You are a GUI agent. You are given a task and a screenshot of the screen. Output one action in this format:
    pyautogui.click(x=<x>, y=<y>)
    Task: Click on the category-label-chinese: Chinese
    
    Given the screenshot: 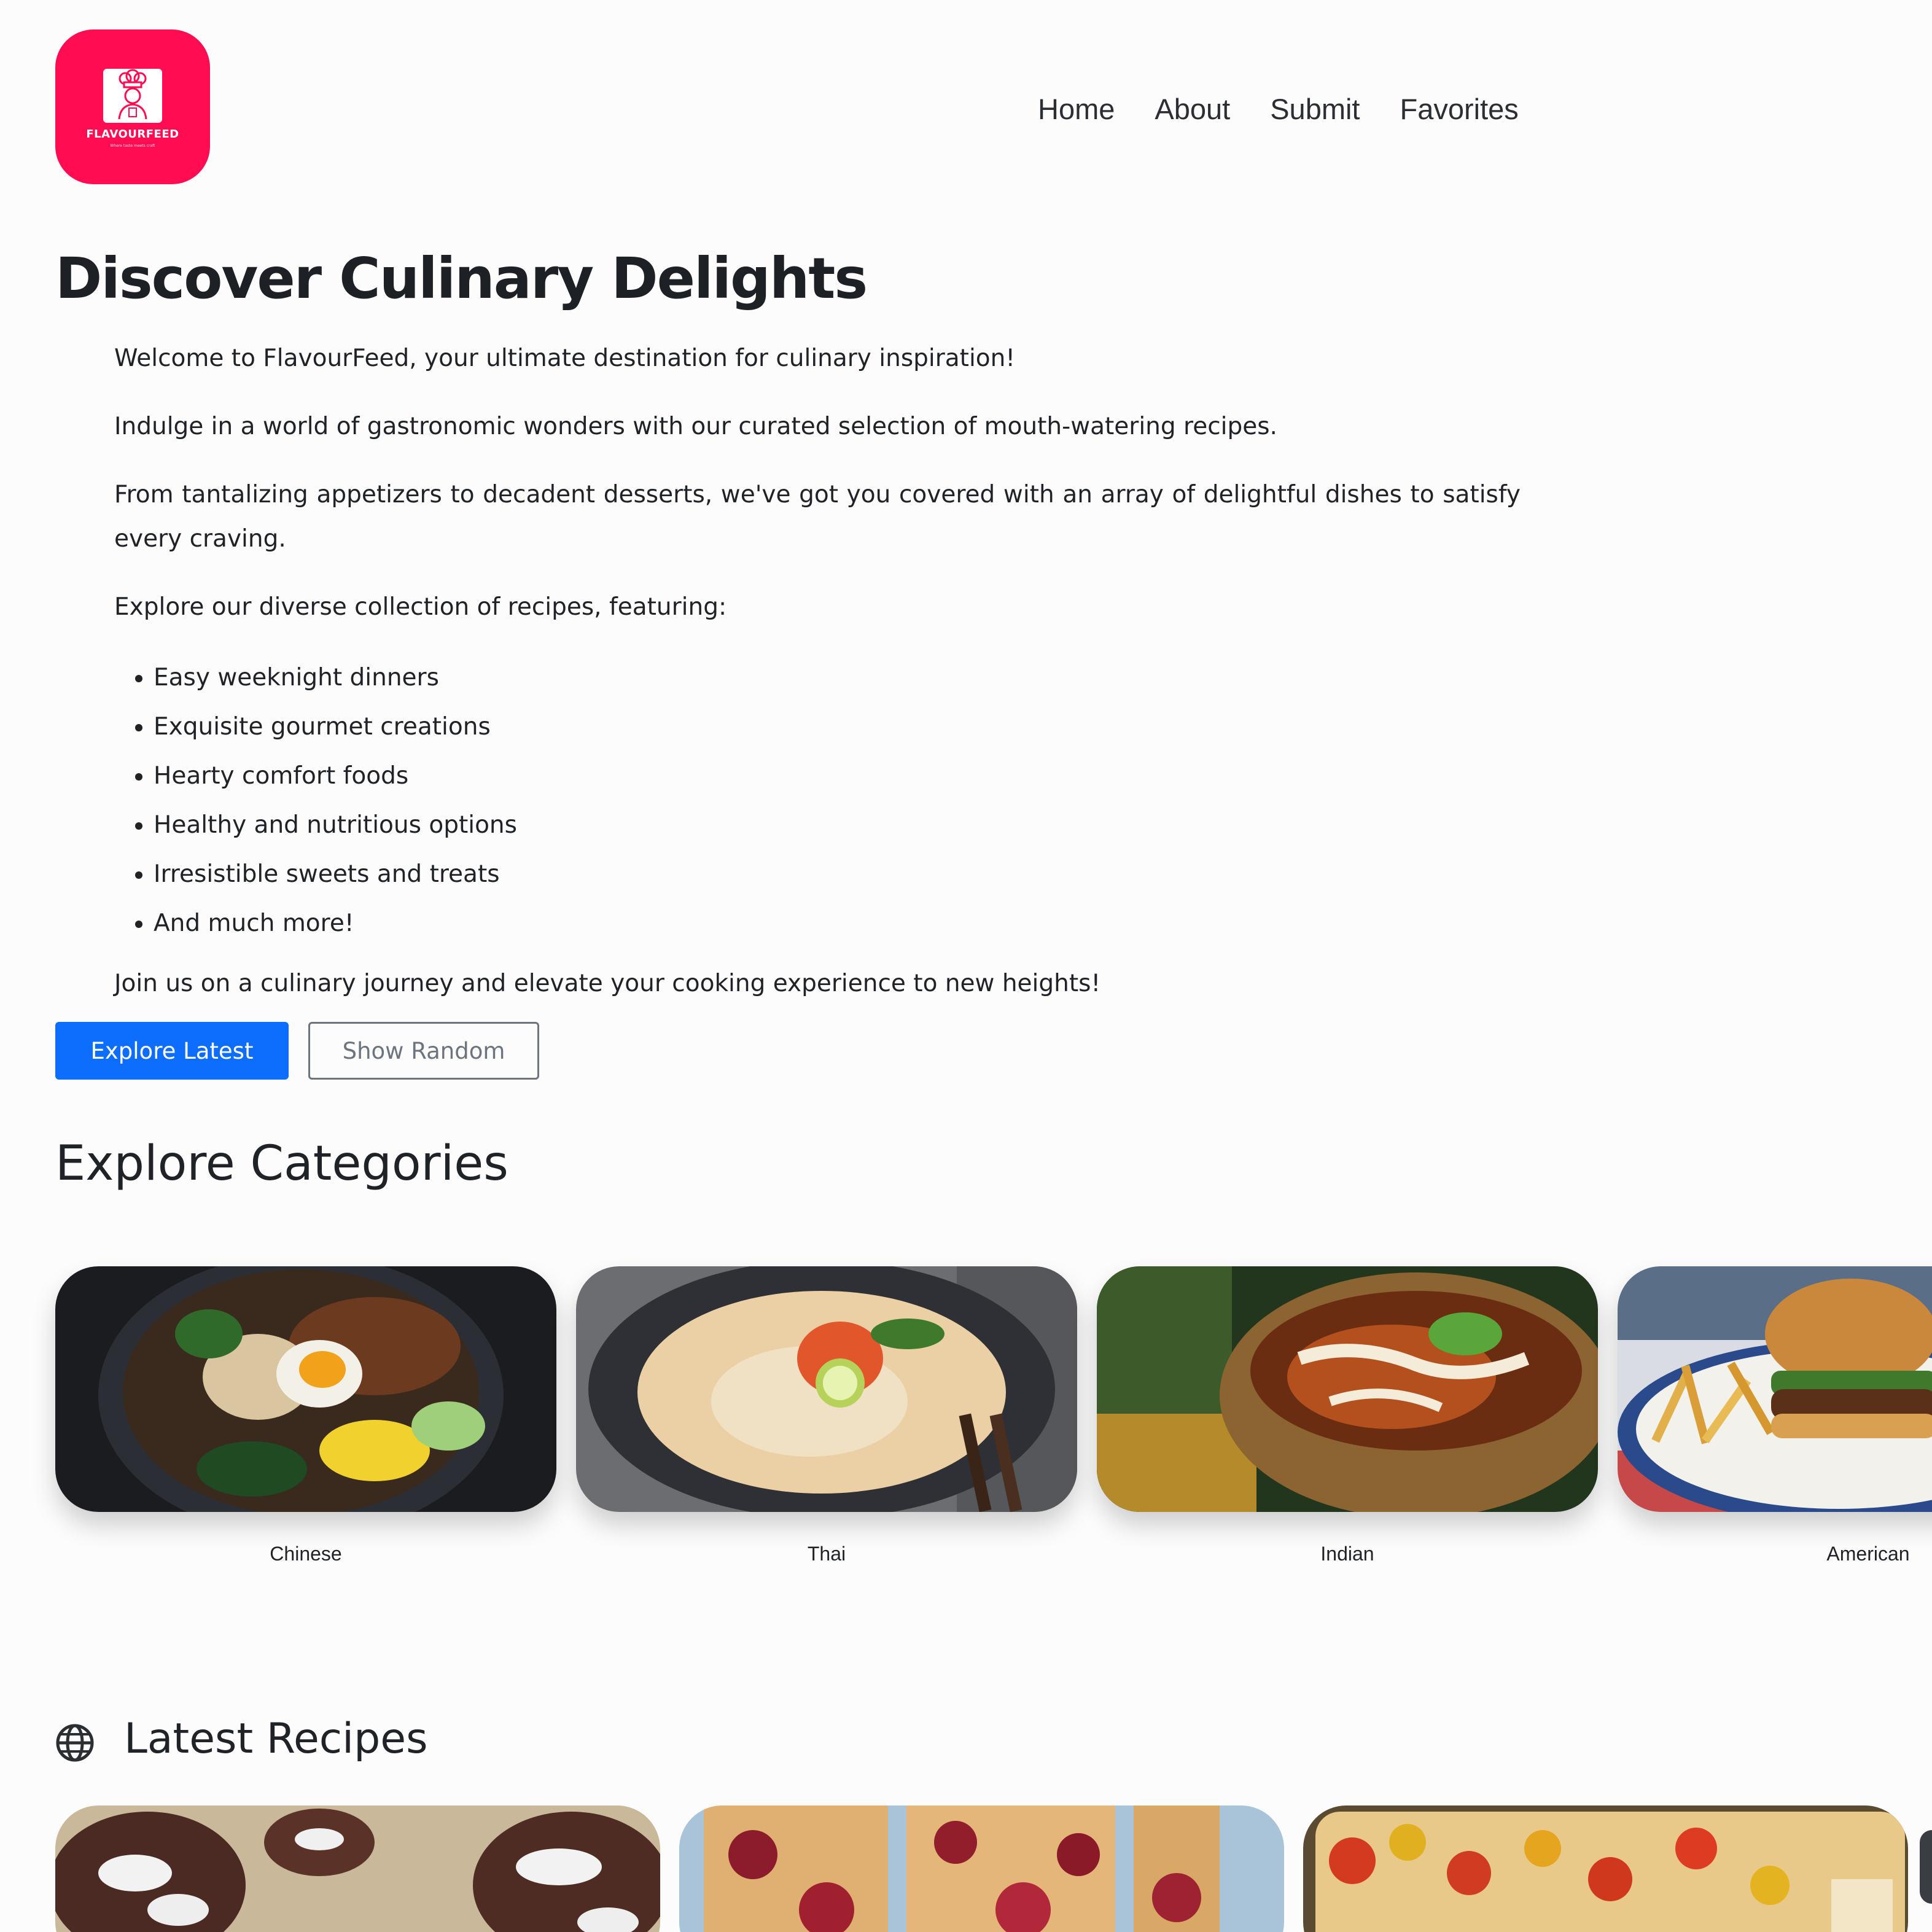 What is the action you would take?
    pyautogui.click(x=306, y=1554)
    